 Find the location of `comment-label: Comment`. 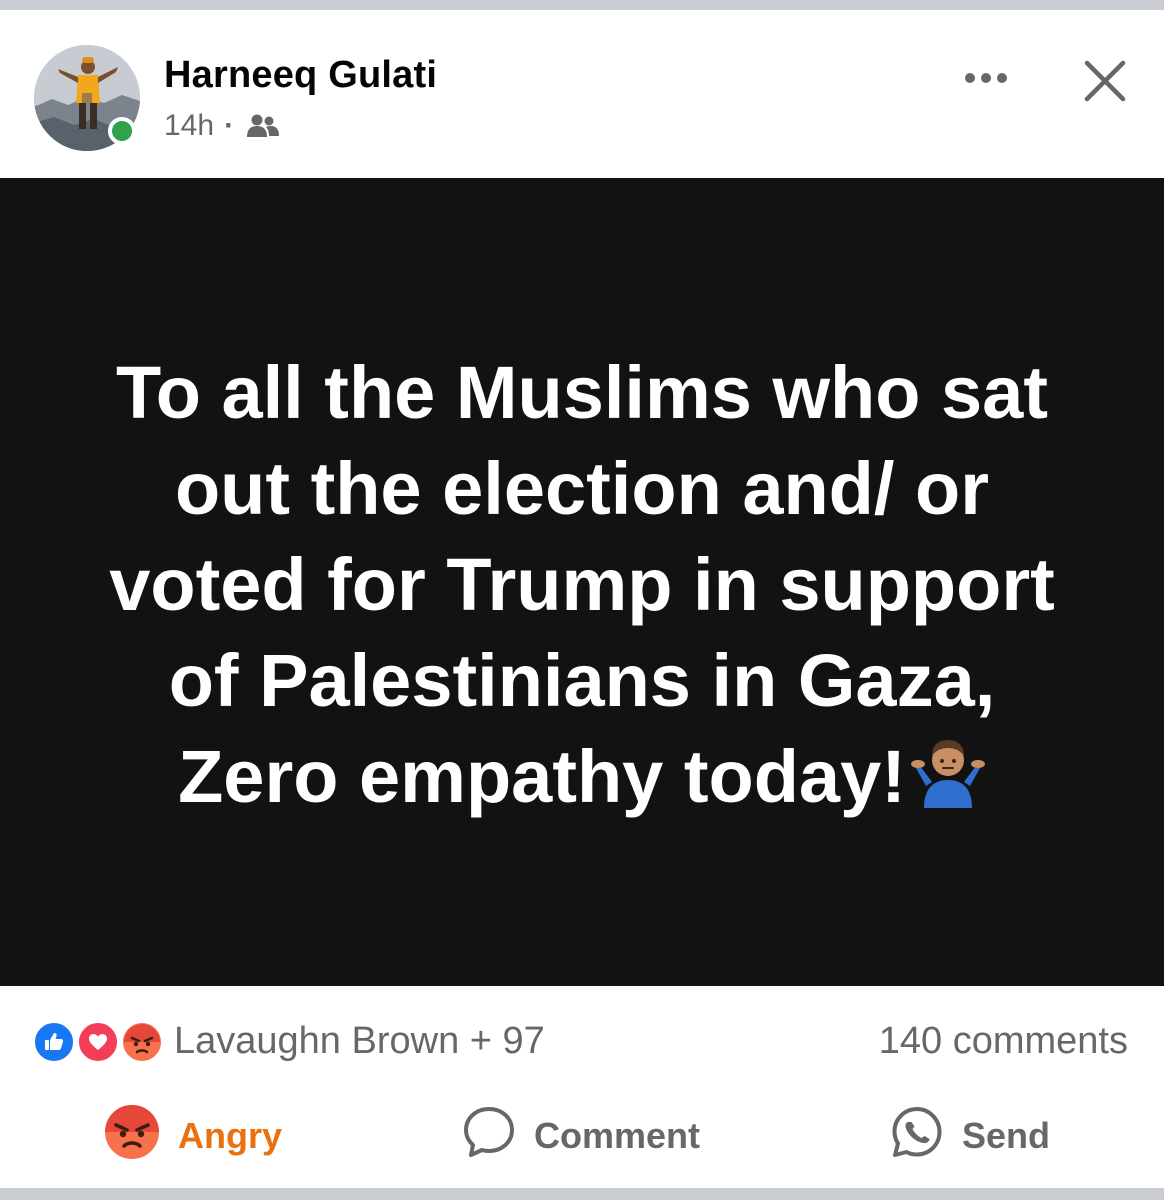

comment-label: Comment is located at coordinates (617, 1135).